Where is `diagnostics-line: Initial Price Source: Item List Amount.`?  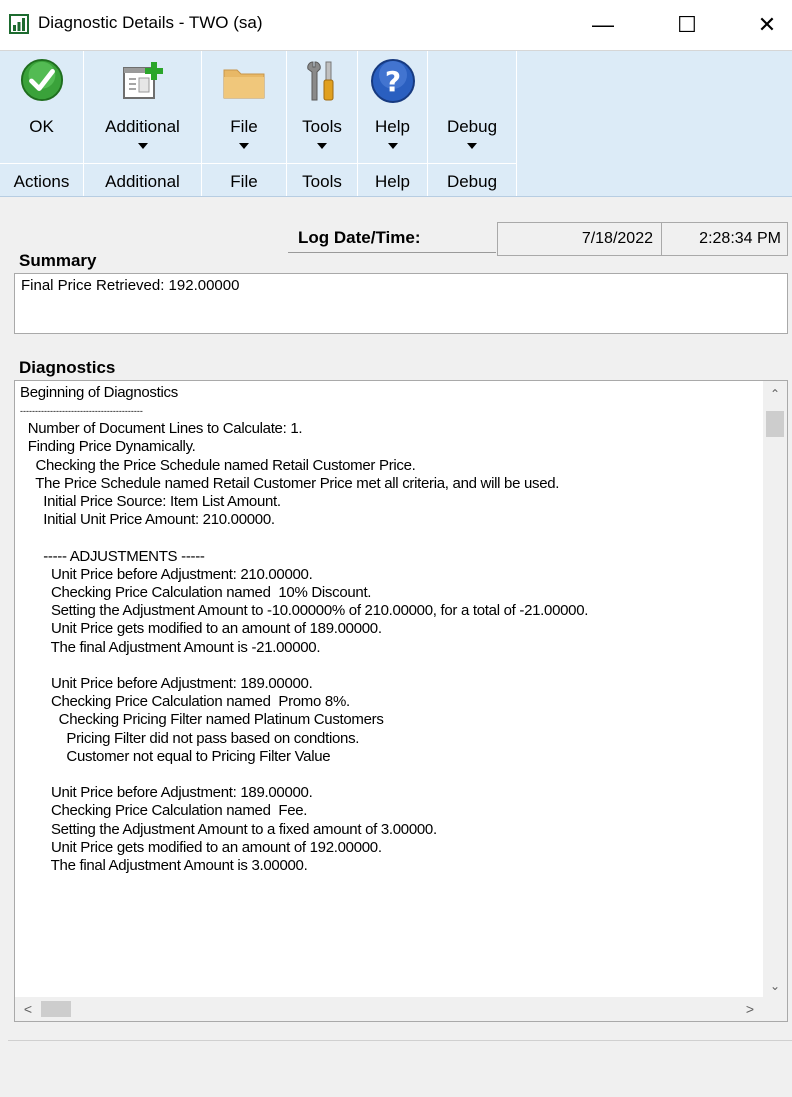 diagnostics-line: Initial Price Source: Item List Amount. is located at coordinates (150, 502).